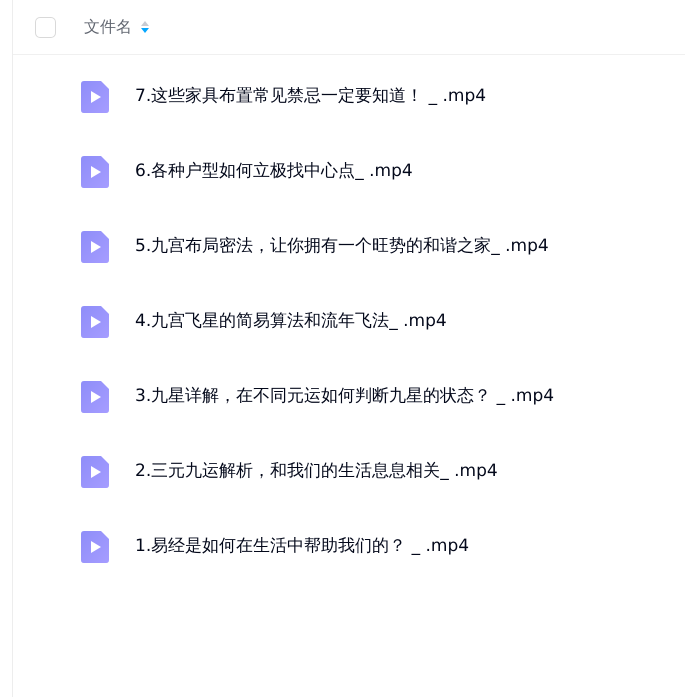 This screenshot has width=685, height=697. Describe the element at coordinates (310, 97) in the screenshot. I see `file-name: 7.这些家具布置常见禁忌一定要知道！ _ .mp4` at that location.